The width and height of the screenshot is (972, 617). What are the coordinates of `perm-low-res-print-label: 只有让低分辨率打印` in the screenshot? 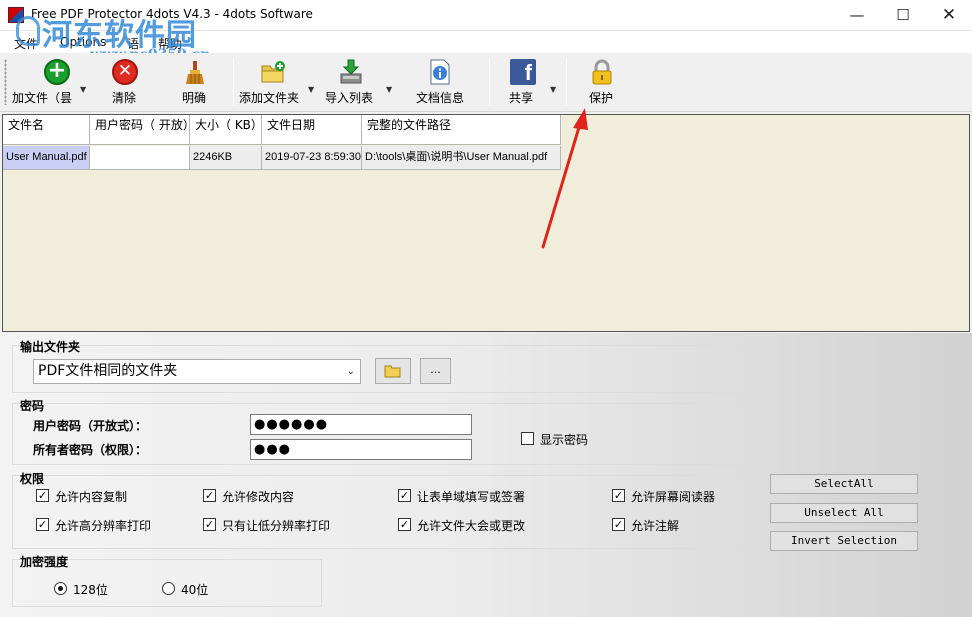 It's located at (276, 526).